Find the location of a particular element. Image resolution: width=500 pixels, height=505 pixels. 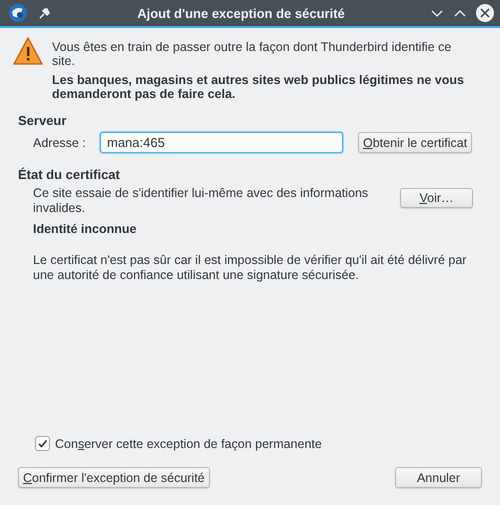

checkmark-icon is located at coordinates (42, 443).